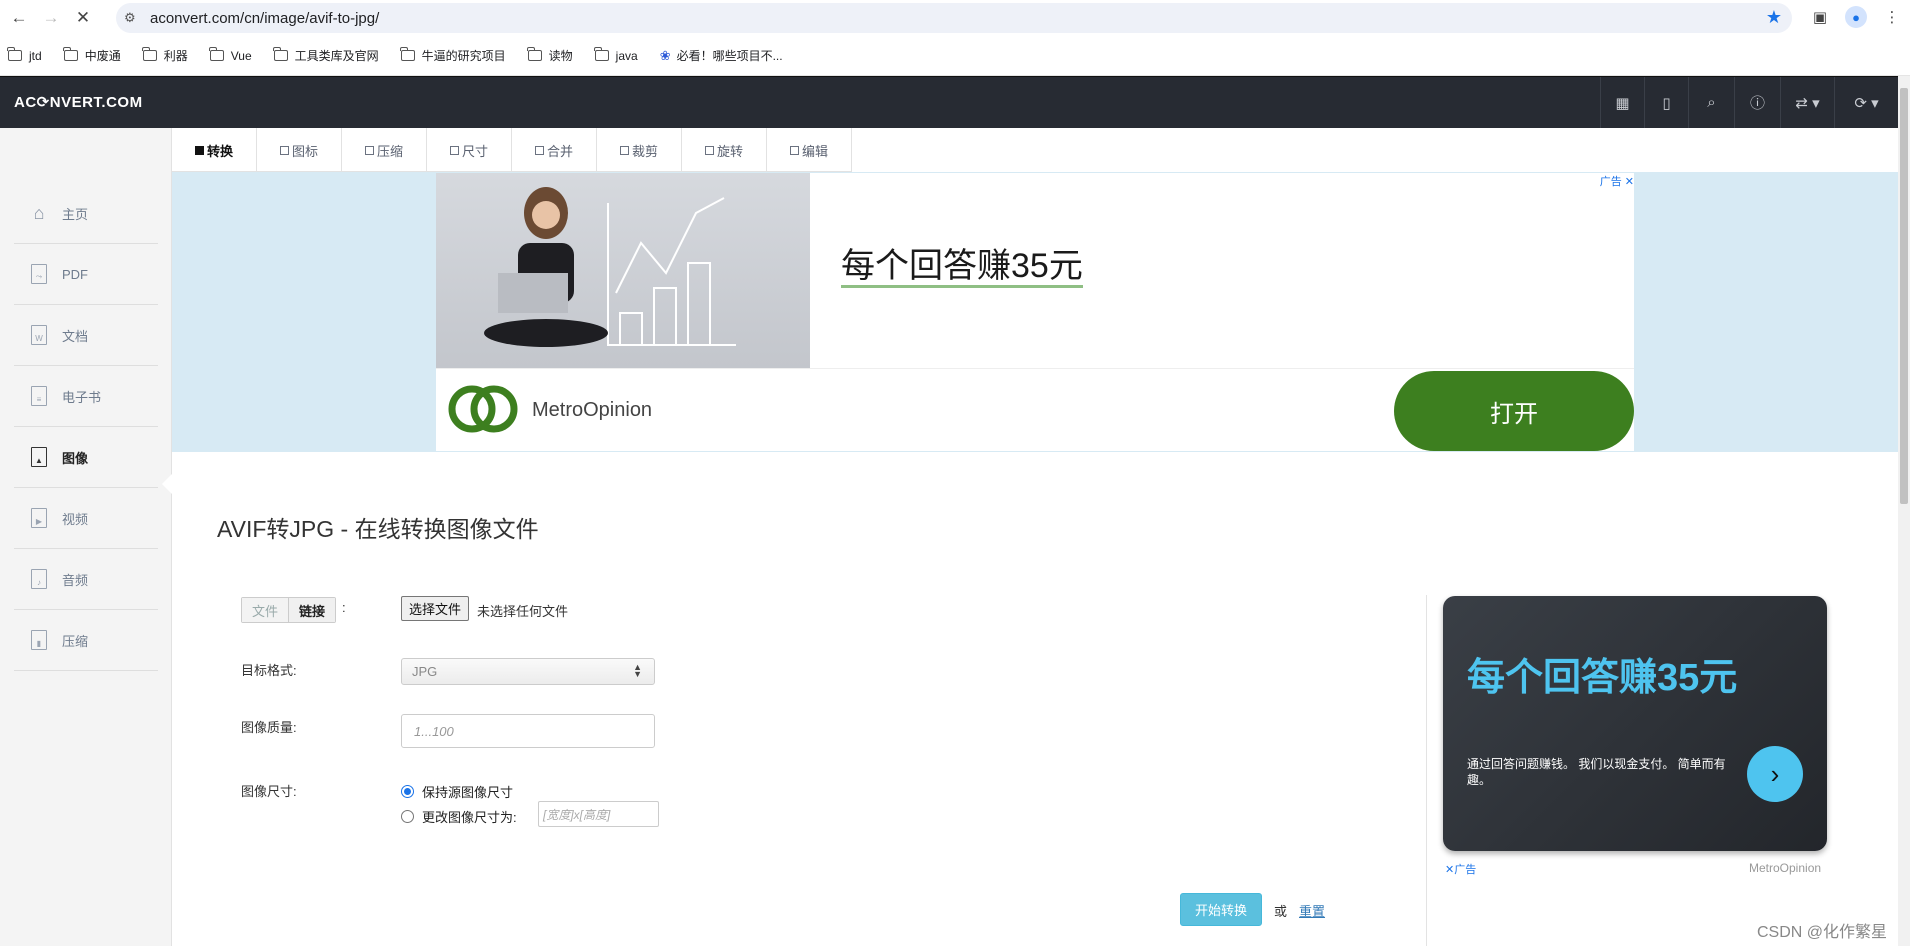 This screenshot has width=1910, height=946. What do you see at coordinates (1622, 102) in the screenshot?
I see `grid-icon: ▦` at bounding box center [1622, 102].